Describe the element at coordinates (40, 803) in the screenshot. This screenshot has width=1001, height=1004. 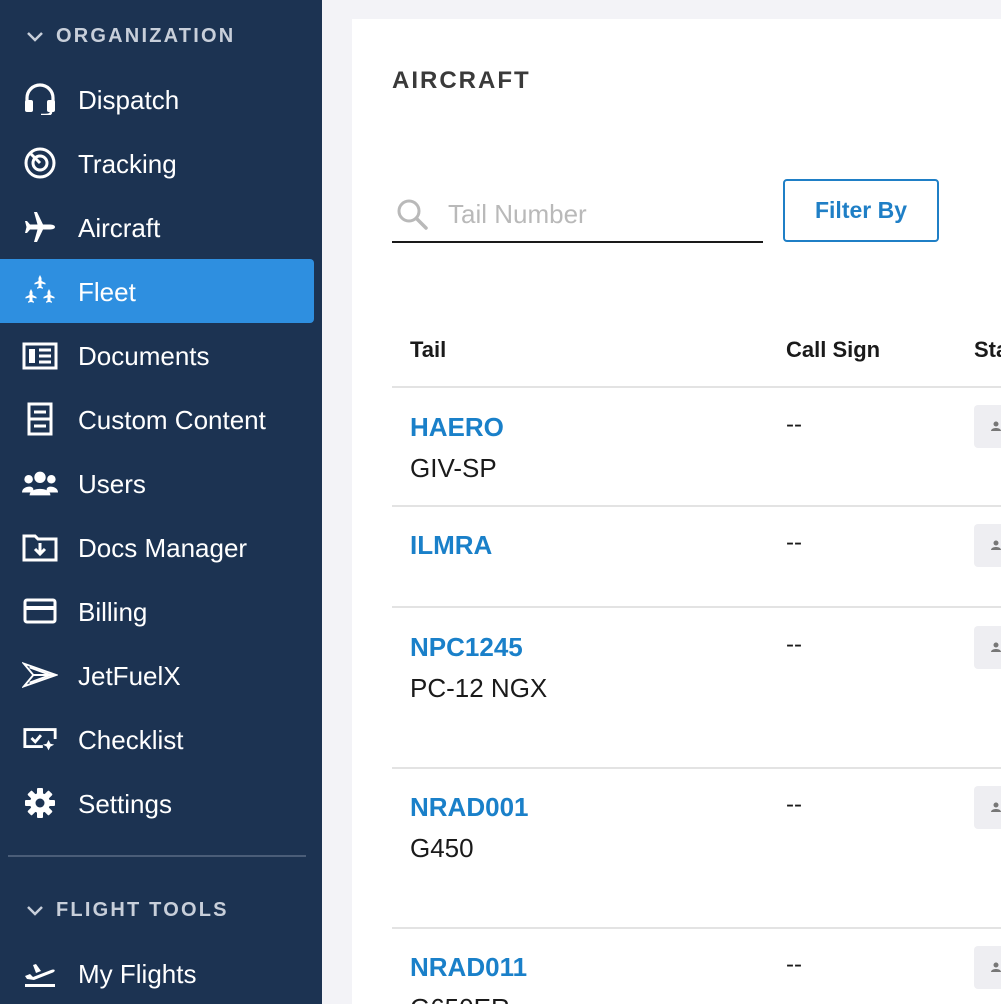
I see `gear-icon` at that location.